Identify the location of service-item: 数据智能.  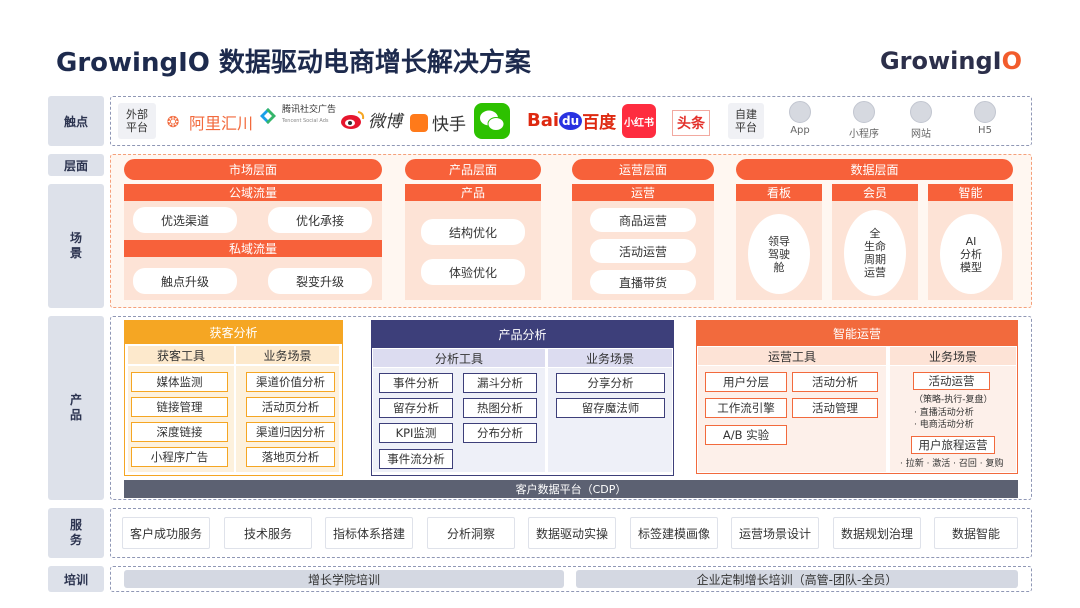
(976, 533).